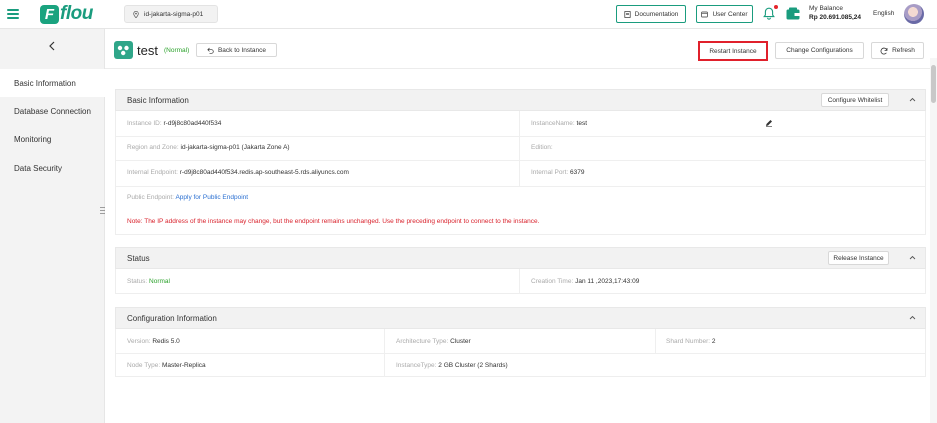 This screenshot has width=937, height=423. I want to click on apply-public-endpoint-link: Apply for Public Endpoint, so click(211, 197).